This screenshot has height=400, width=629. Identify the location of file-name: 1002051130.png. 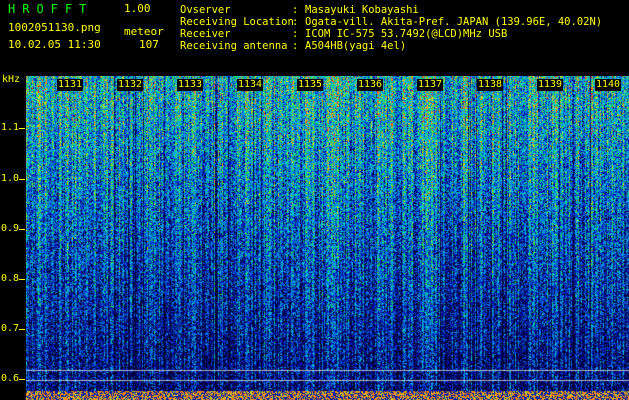
(54, 27).